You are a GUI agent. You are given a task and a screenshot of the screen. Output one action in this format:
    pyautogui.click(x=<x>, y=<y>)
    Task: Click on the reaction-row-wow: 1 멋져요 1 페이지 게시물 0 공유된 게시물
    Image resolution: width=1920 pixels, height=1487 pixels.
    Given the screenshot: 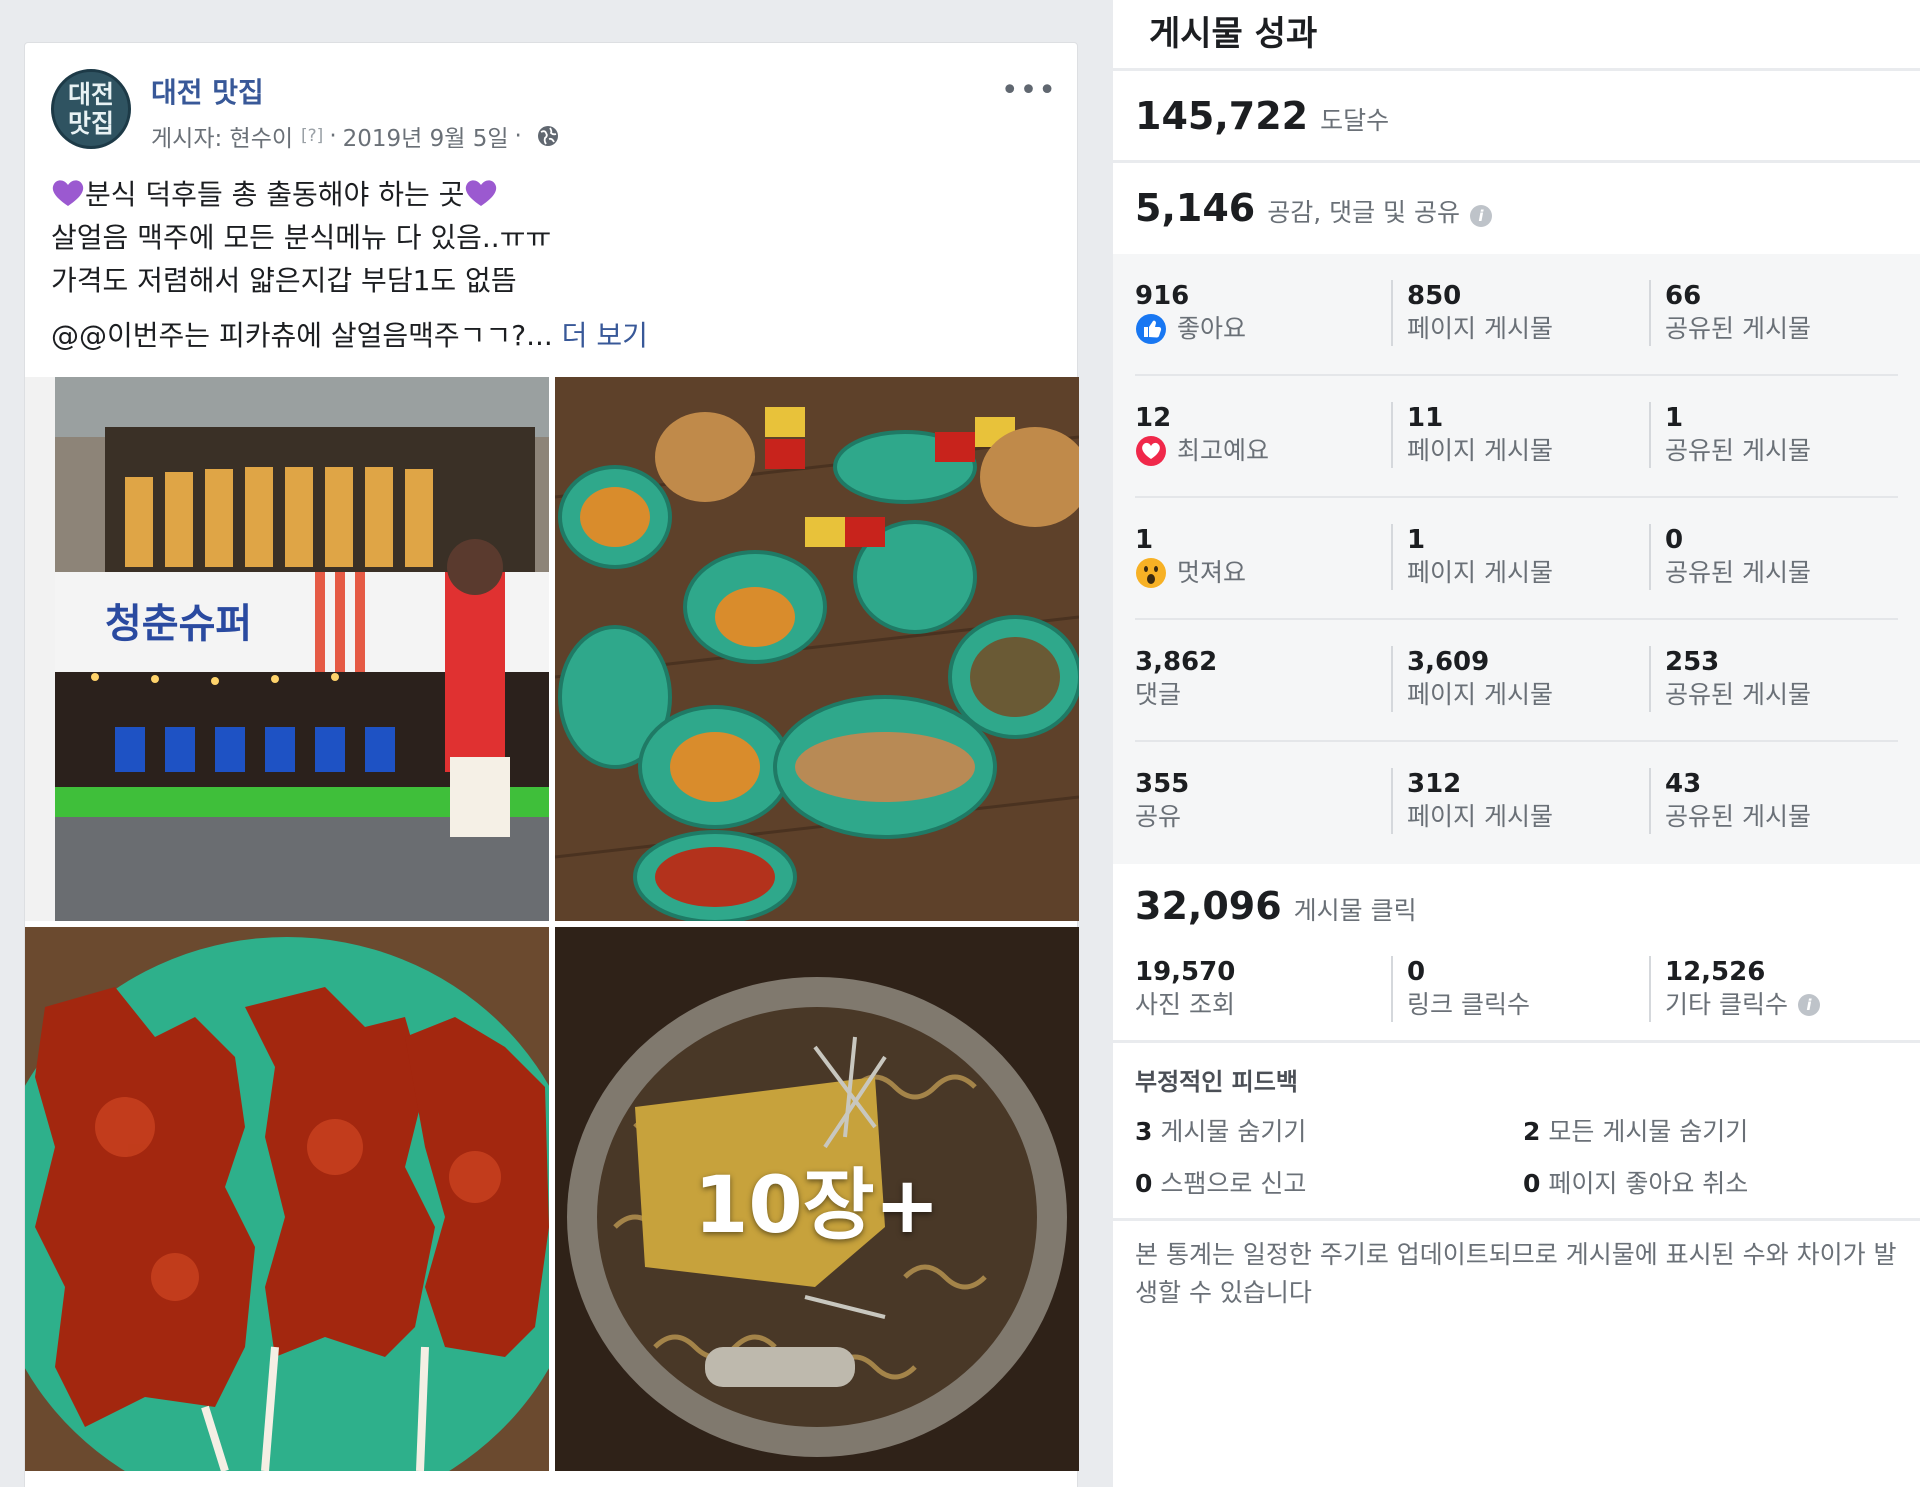 What is the action you would take?
    pyautogui.click(x=1516, y=559)
    